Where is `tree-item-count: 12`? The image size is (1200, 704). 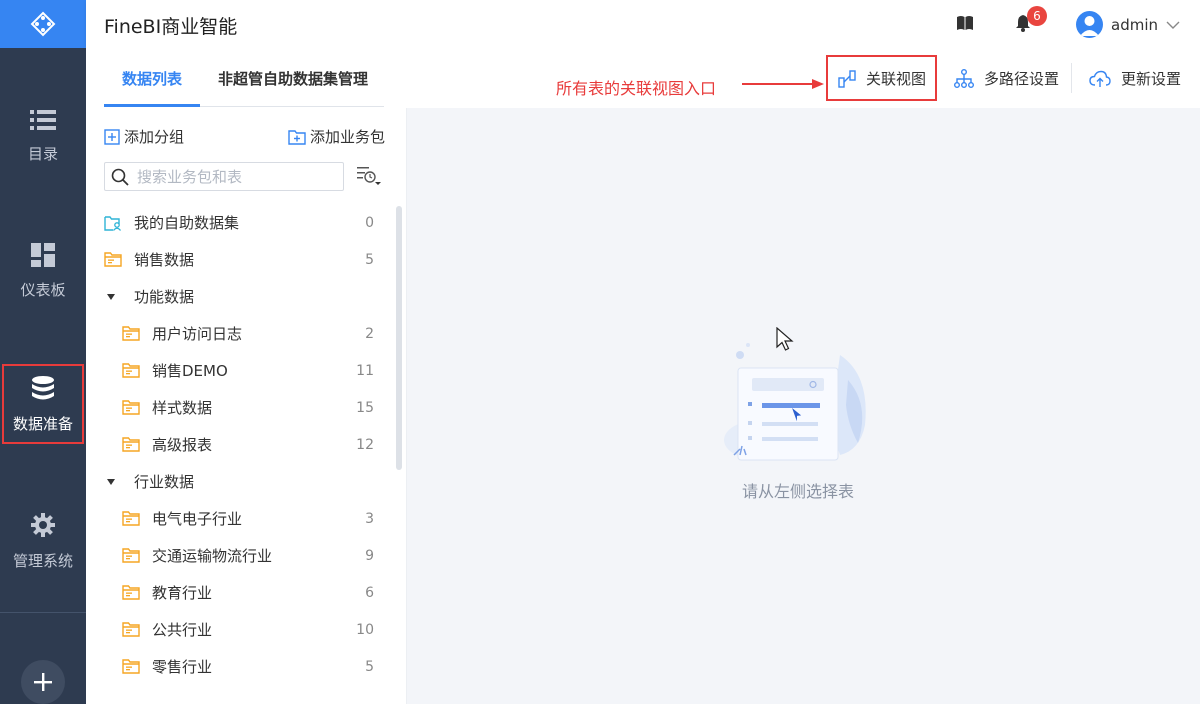 tree-item-count: 12 is located at coordinates (365, 444).